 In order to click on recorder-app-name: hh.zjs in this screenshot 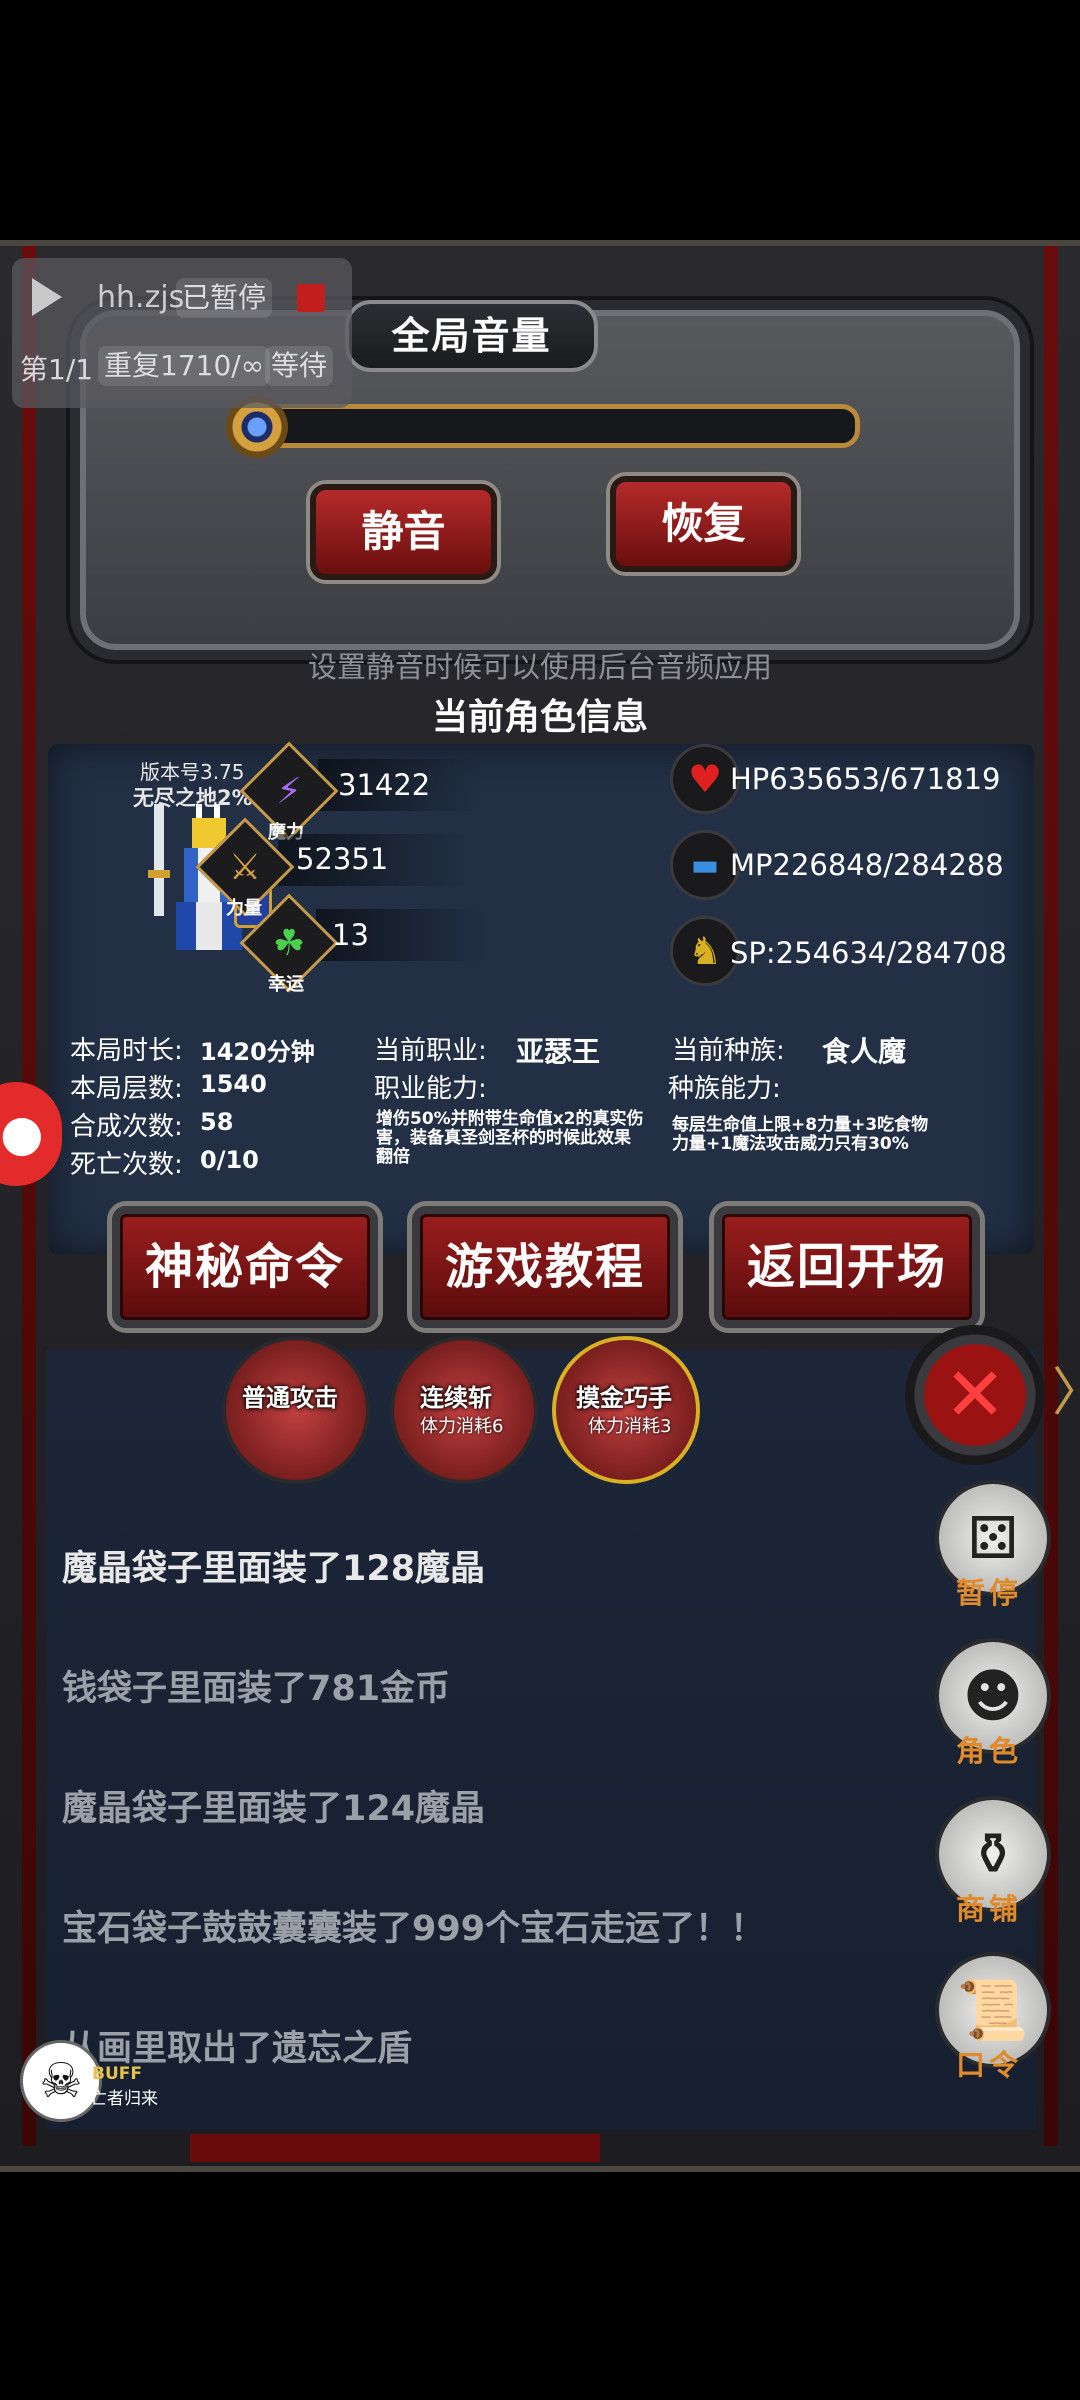, I will do `click(141, 297)`.